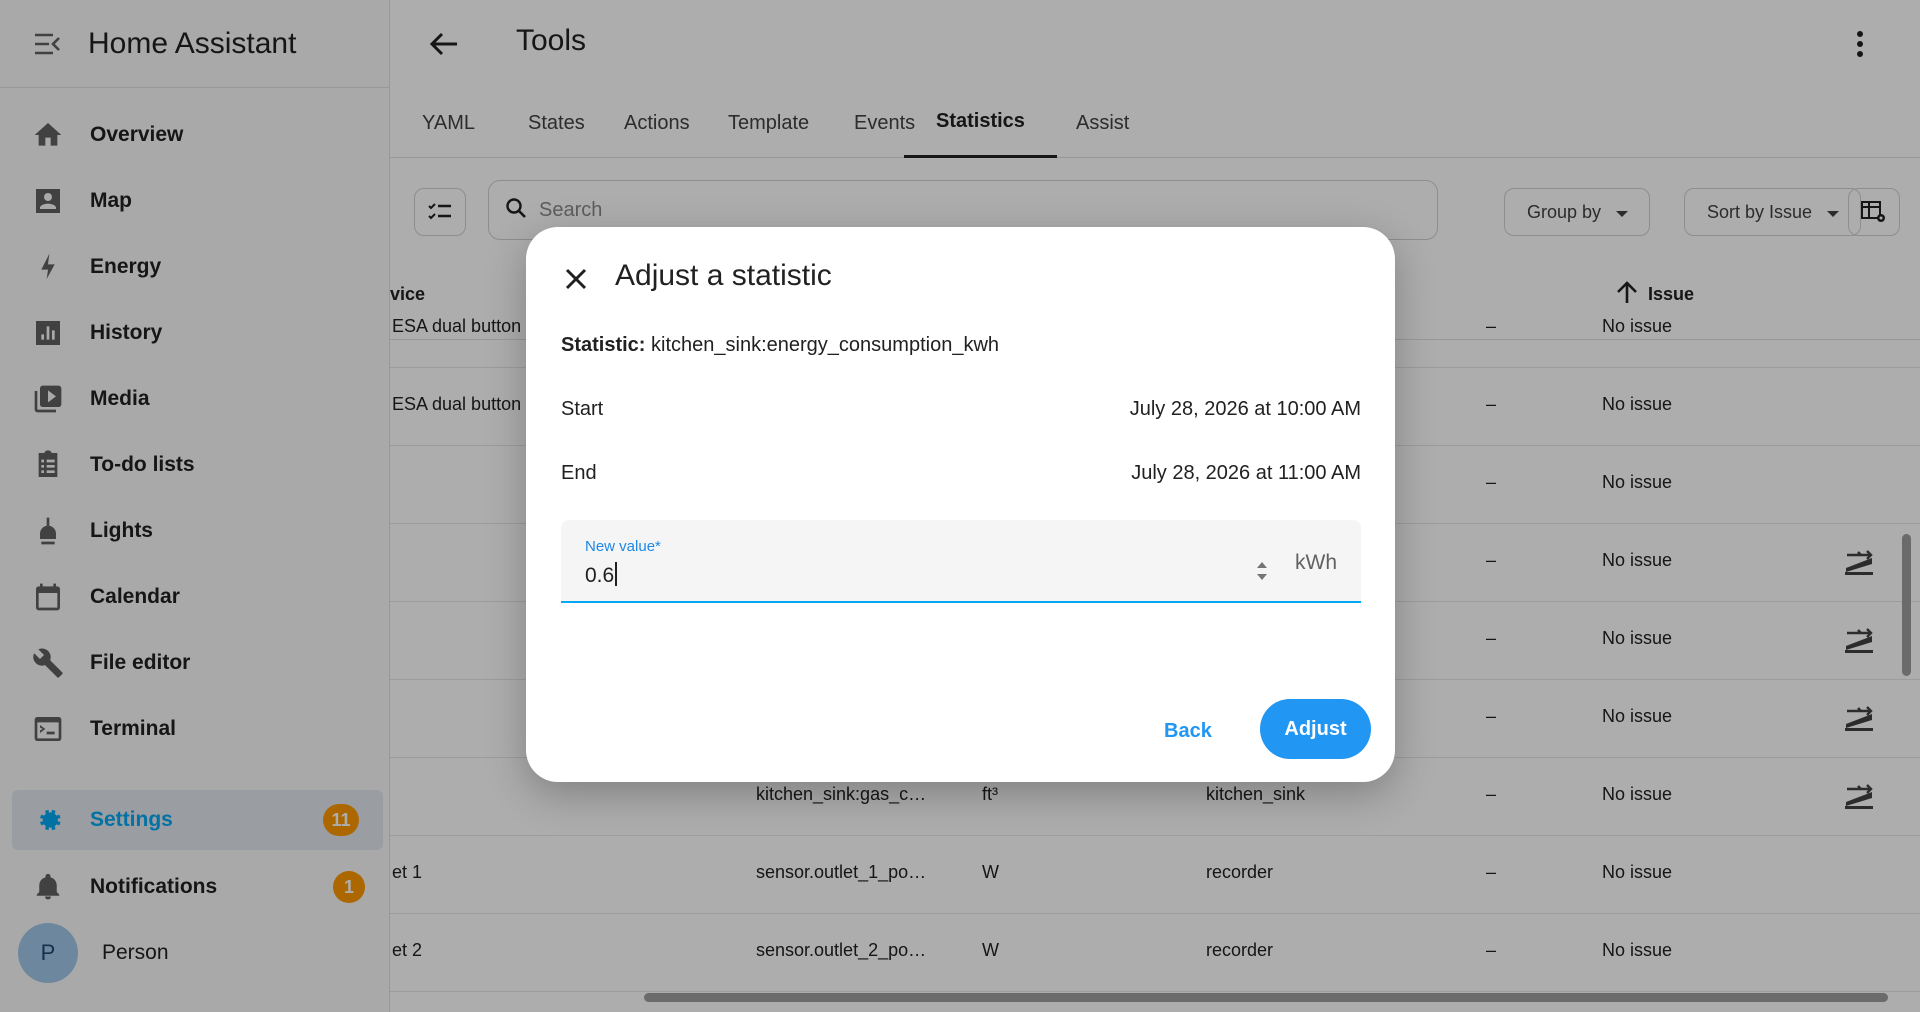 This screenshot has height=1012, width=1920. Describe the element at coordinates (1316, 562) in the screenshot. I see `unit-suffix: kWh` at that location.